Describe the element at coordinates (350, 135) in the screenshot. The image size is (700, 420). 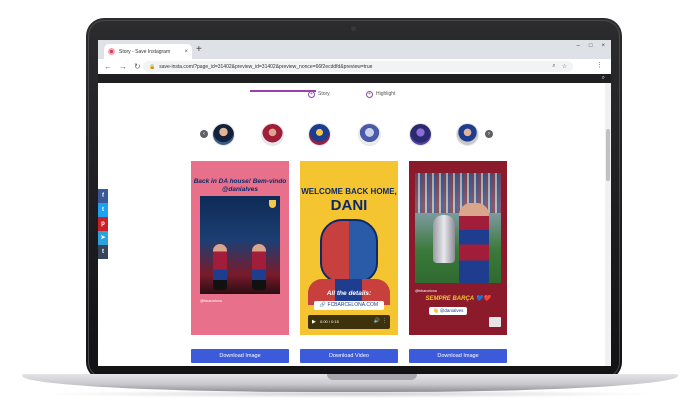
I see `highlight-carousel: ‹ ›` at that location.